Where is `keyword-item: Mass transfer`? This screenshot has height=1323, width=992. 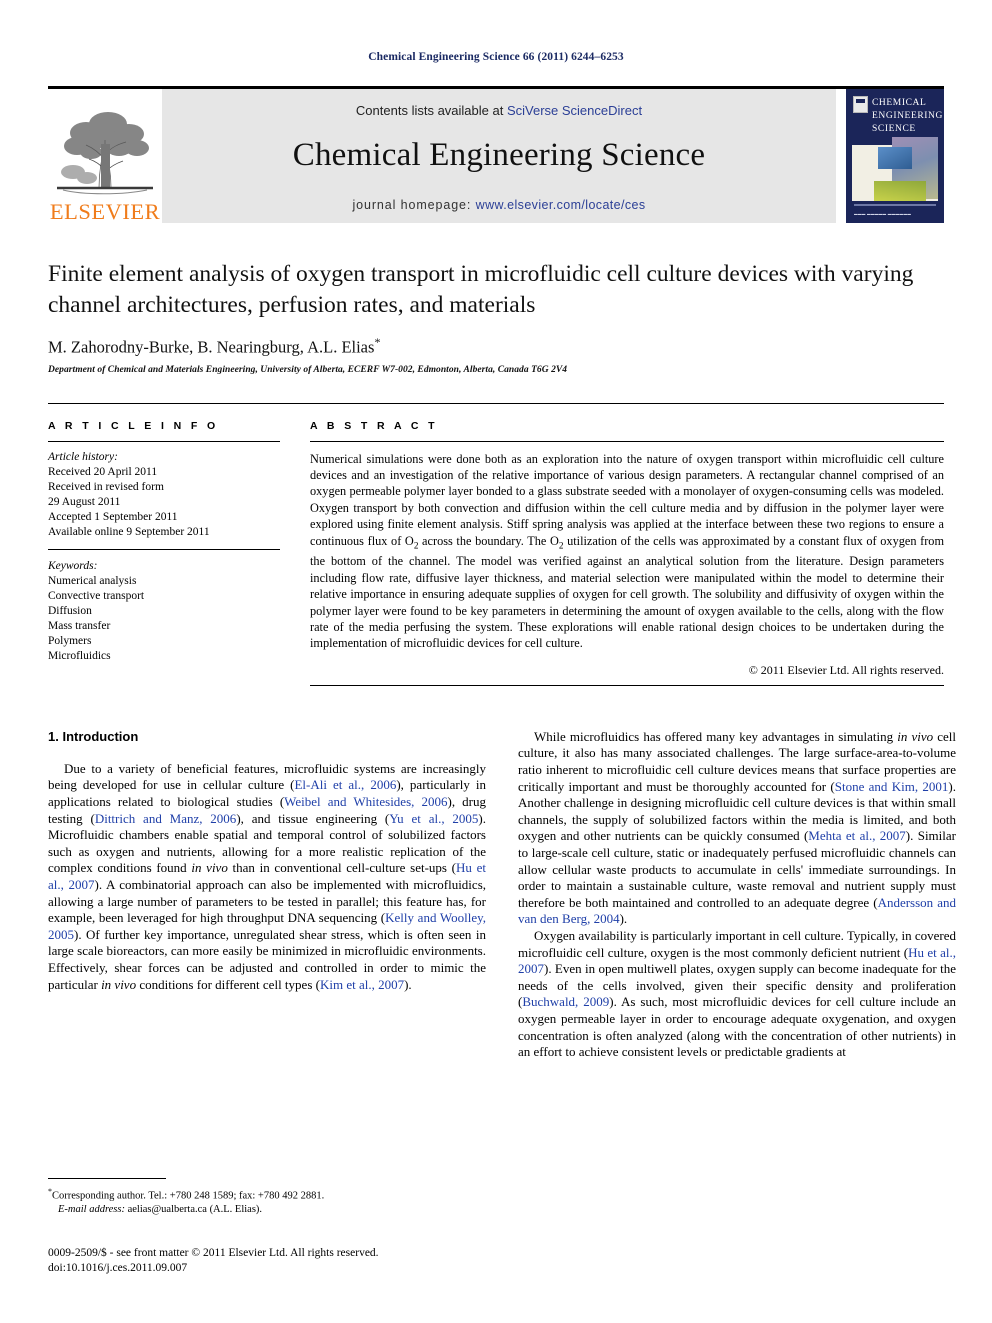 keyword-item: Mass transfer is located at coordinates (79, 625).